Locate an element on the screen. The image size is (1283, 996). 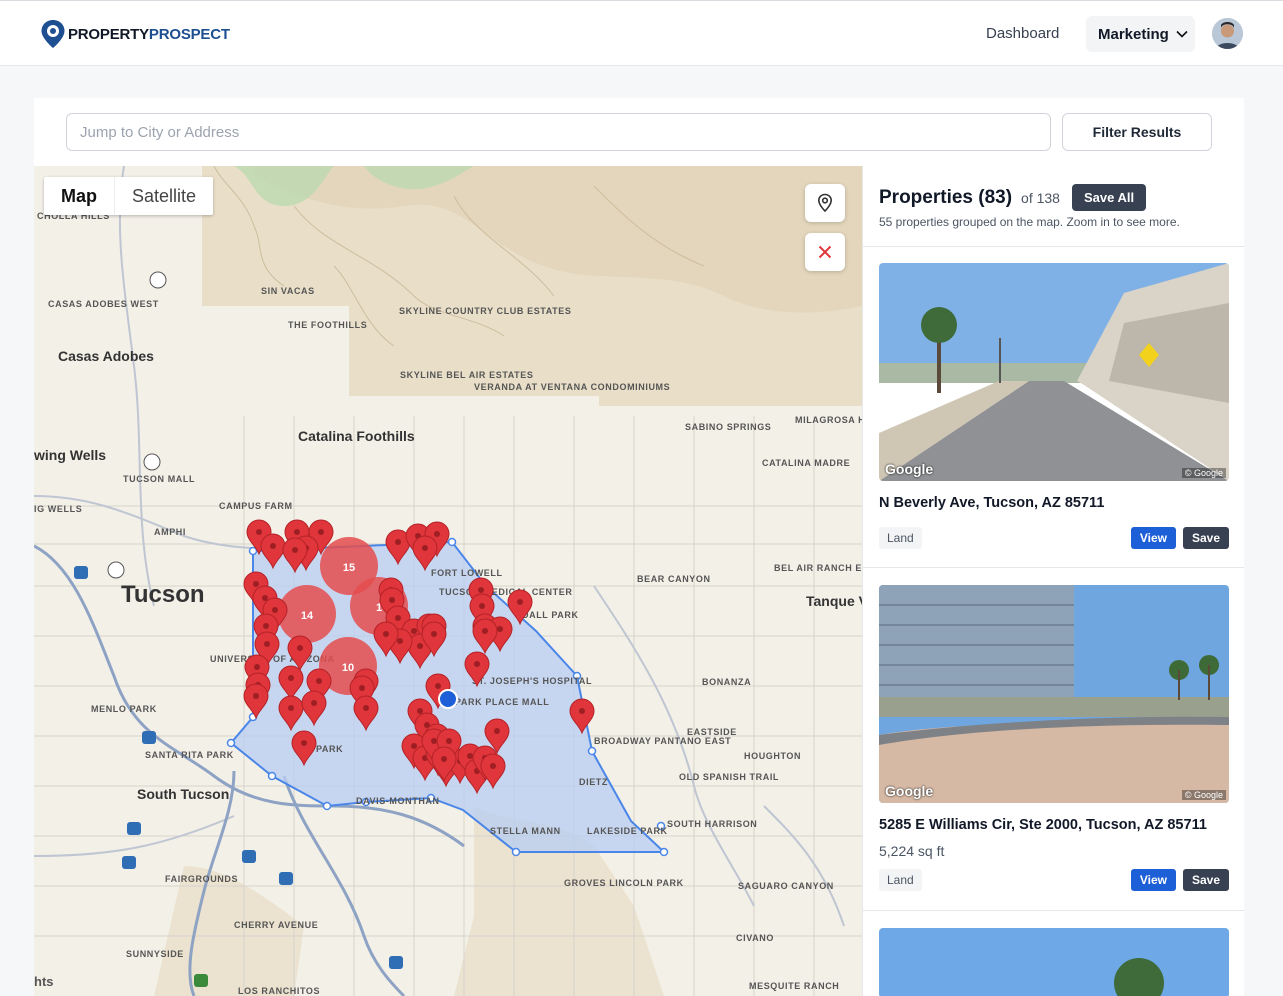
street-view-photo is located at coordinates (1054, 962).